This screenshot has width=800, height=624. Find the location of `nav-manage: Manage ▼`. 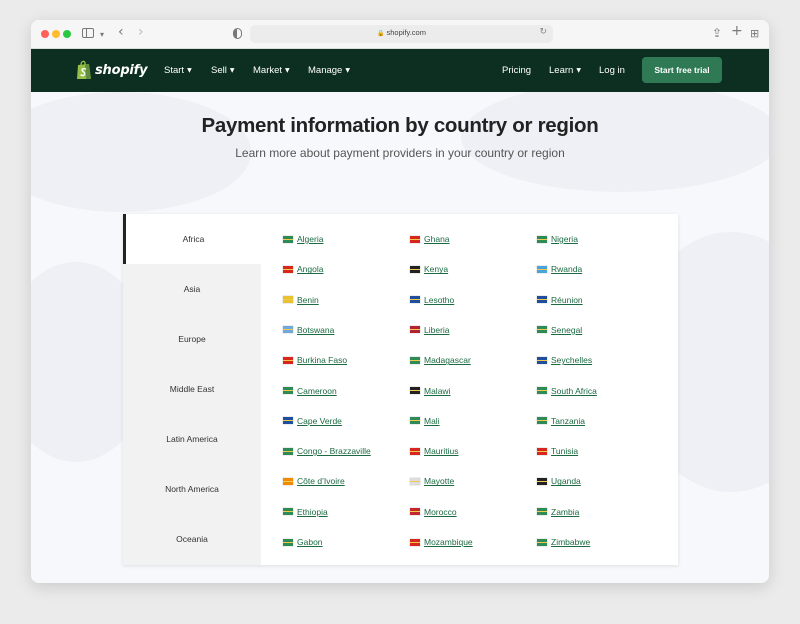

nav-manage: Manage ▼ is located at coordinates (329, 70).